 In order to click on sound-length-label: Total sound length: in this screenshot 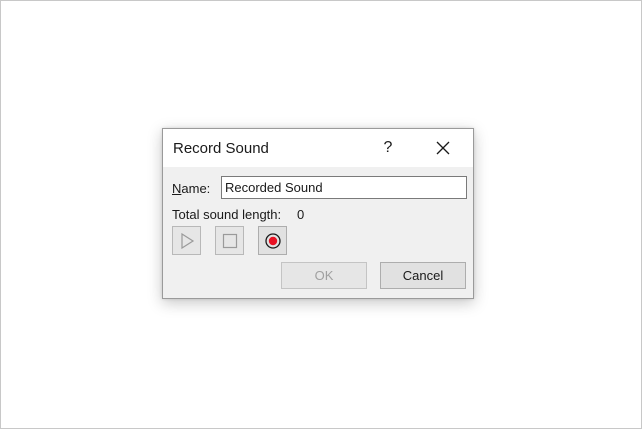, I will do `click(227, 214)`.